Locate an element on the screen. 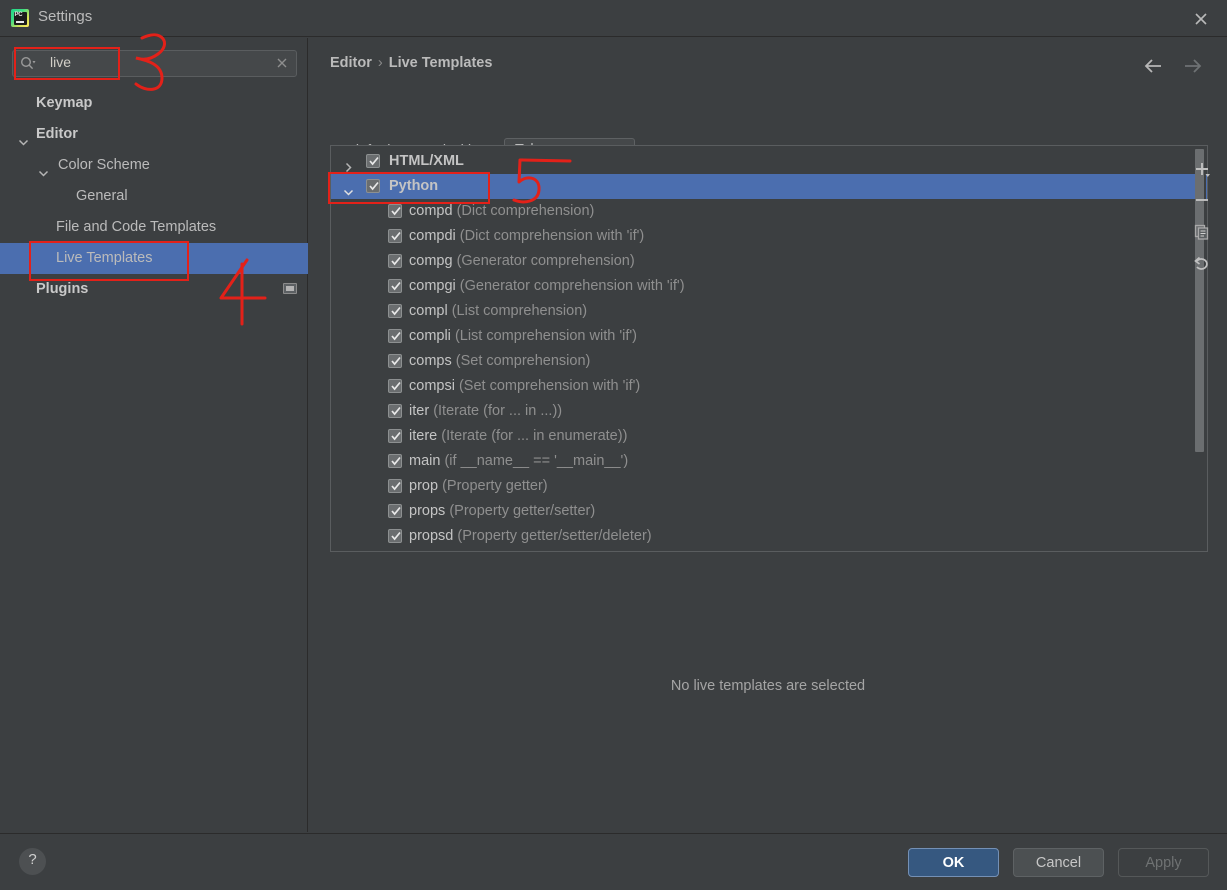  group-label: HTML/XML is located at coordinates (426, 161).